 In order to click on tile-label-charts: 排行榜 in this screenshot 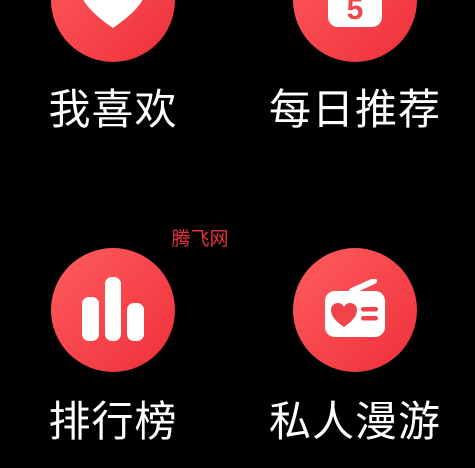, I will do `click(113, 421)`.